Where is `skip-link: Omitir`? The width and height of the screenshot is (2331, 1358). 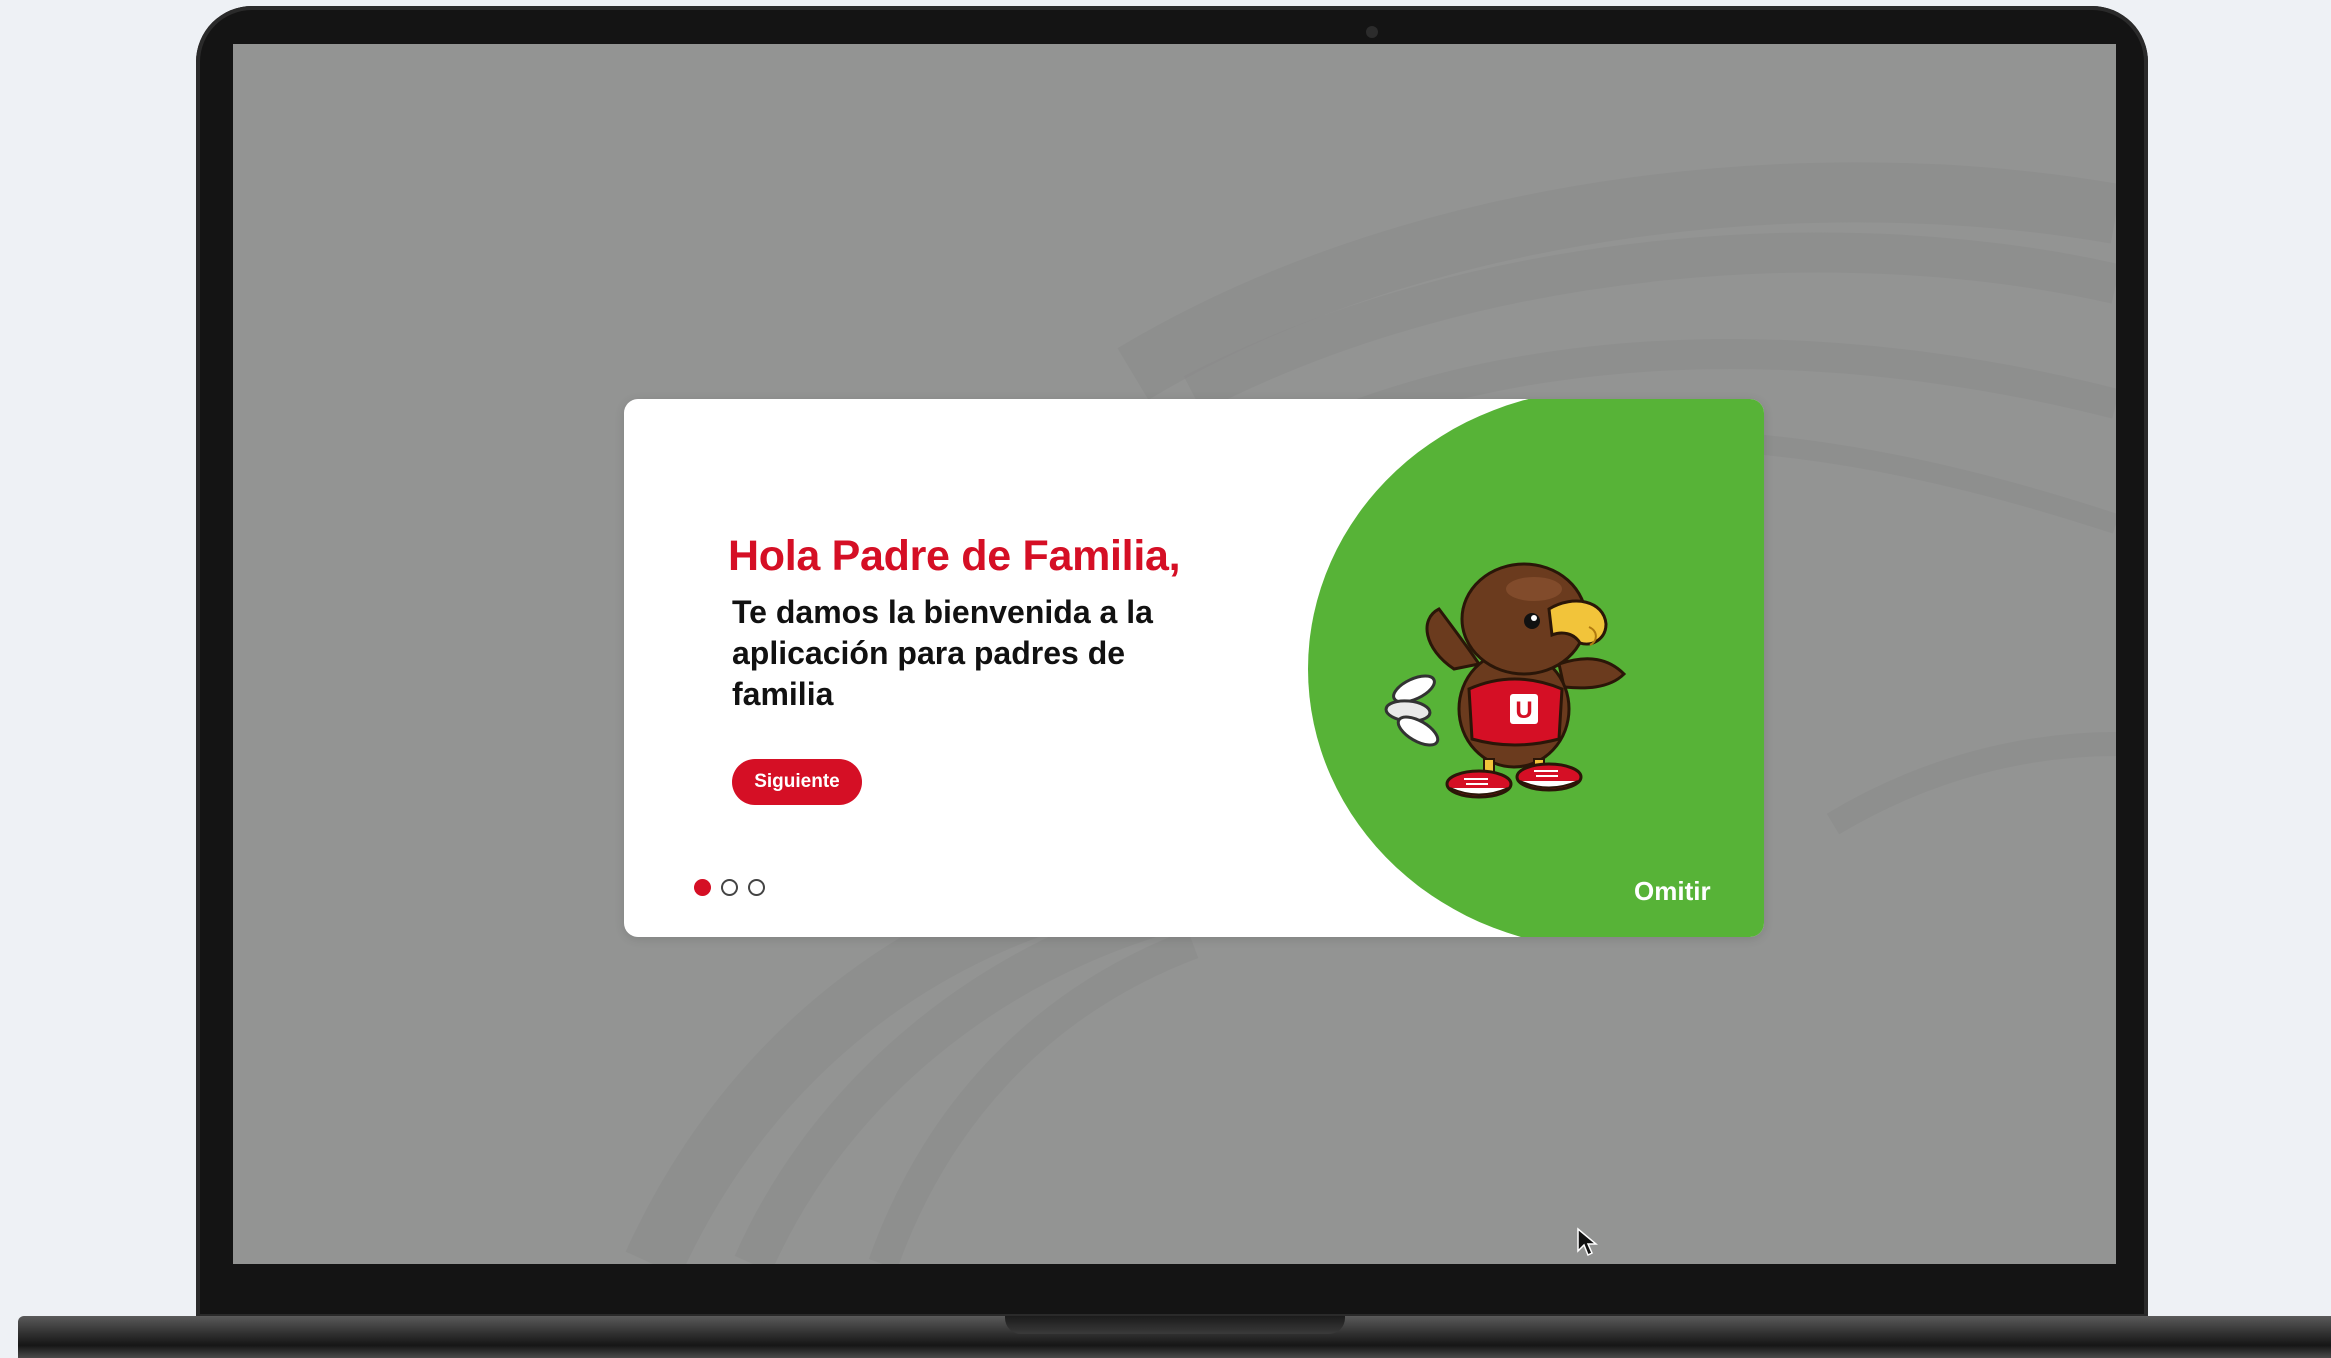
skip-link: Omitir is located at coordinates (1672, 891).